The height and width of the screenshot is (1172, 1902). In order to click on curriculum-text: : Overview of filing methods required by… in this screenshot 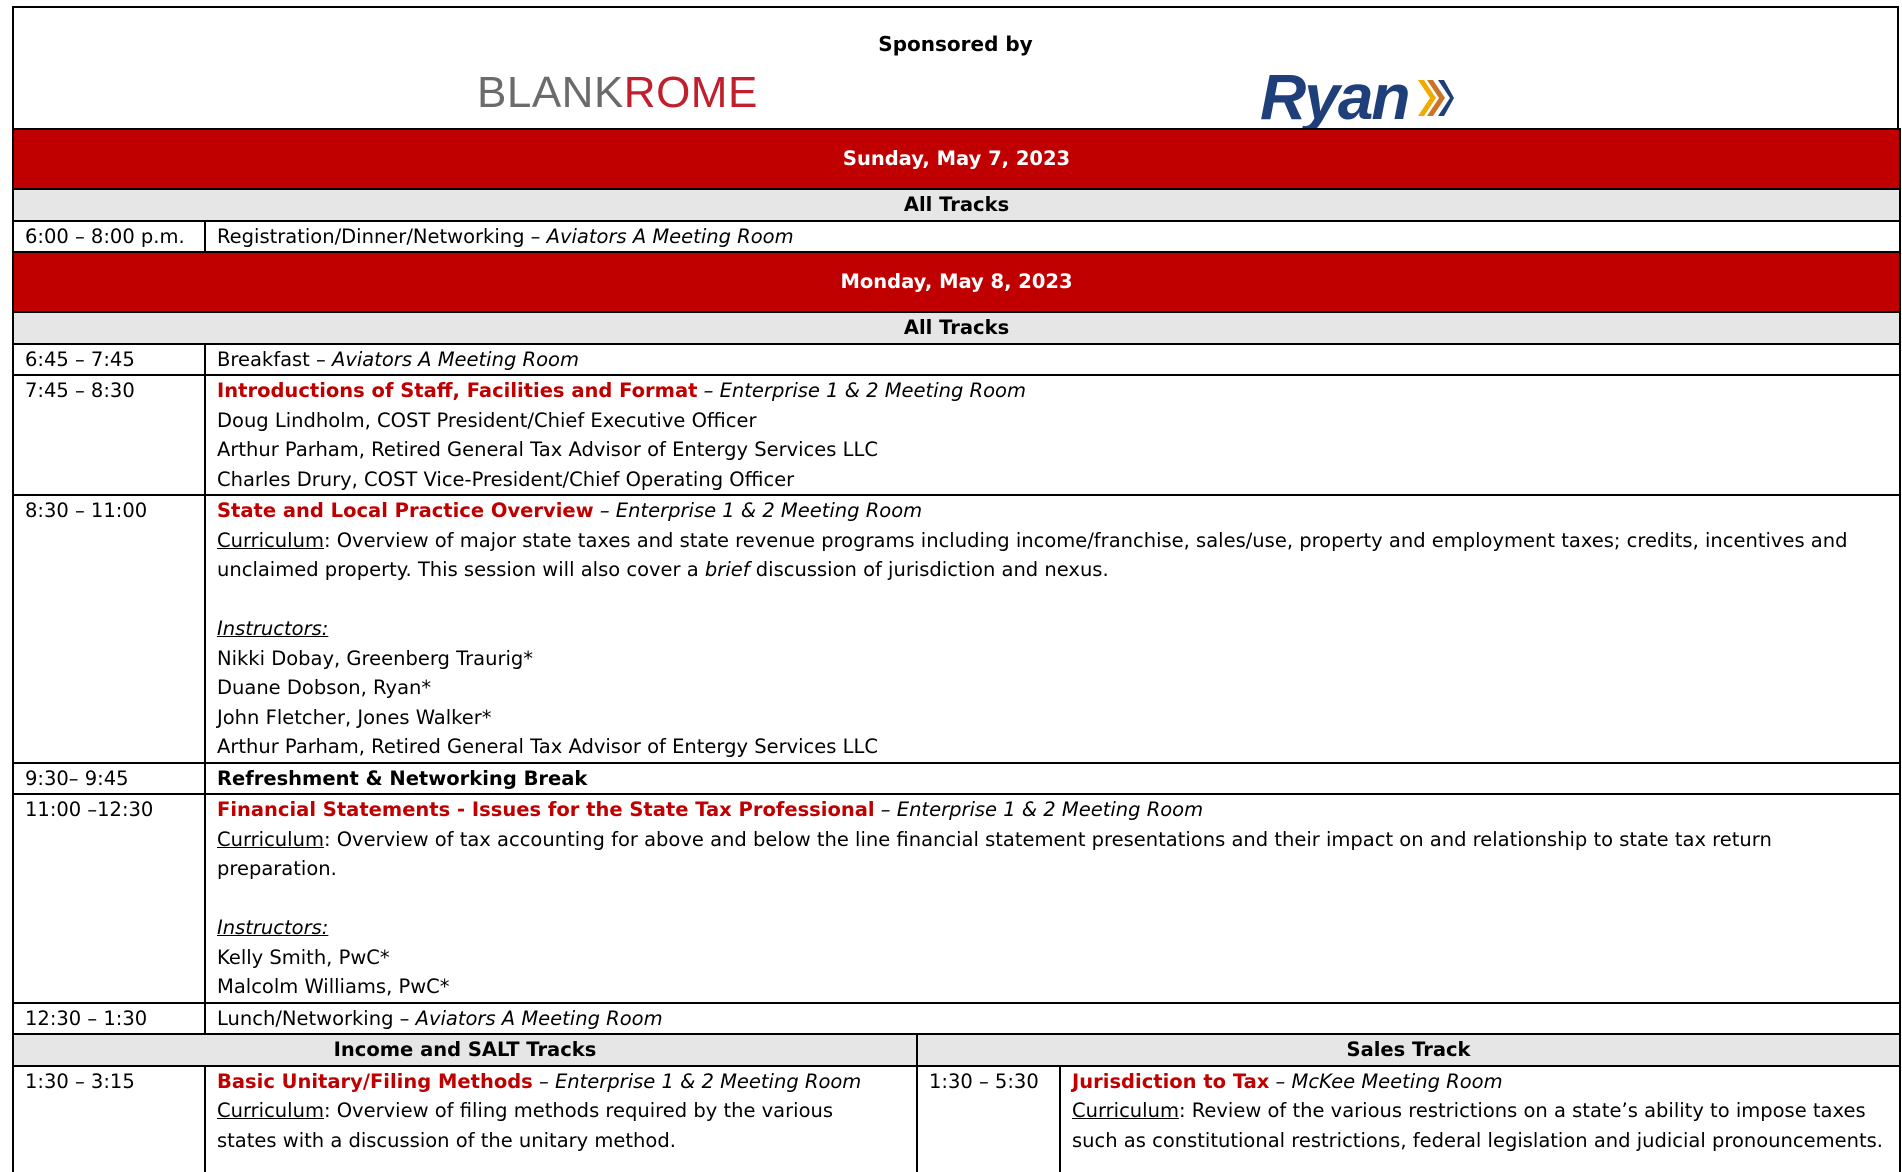, I will do `click(578, 1110)`.